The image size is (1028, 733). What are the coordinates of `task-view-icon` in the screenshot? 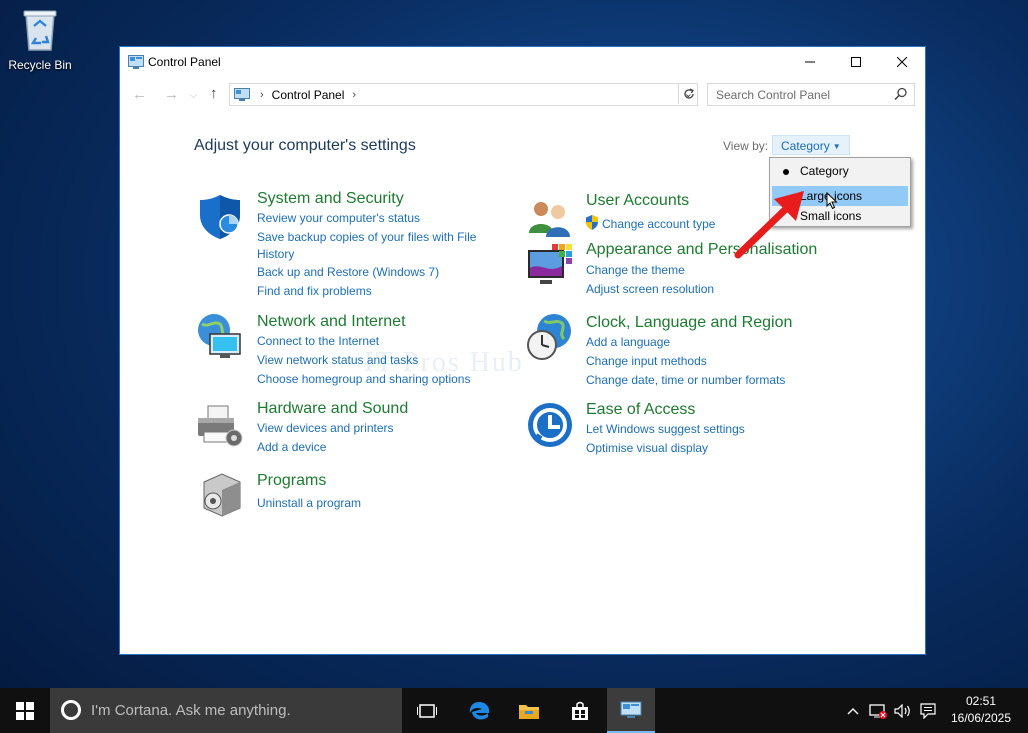 It's located at (427, 710).